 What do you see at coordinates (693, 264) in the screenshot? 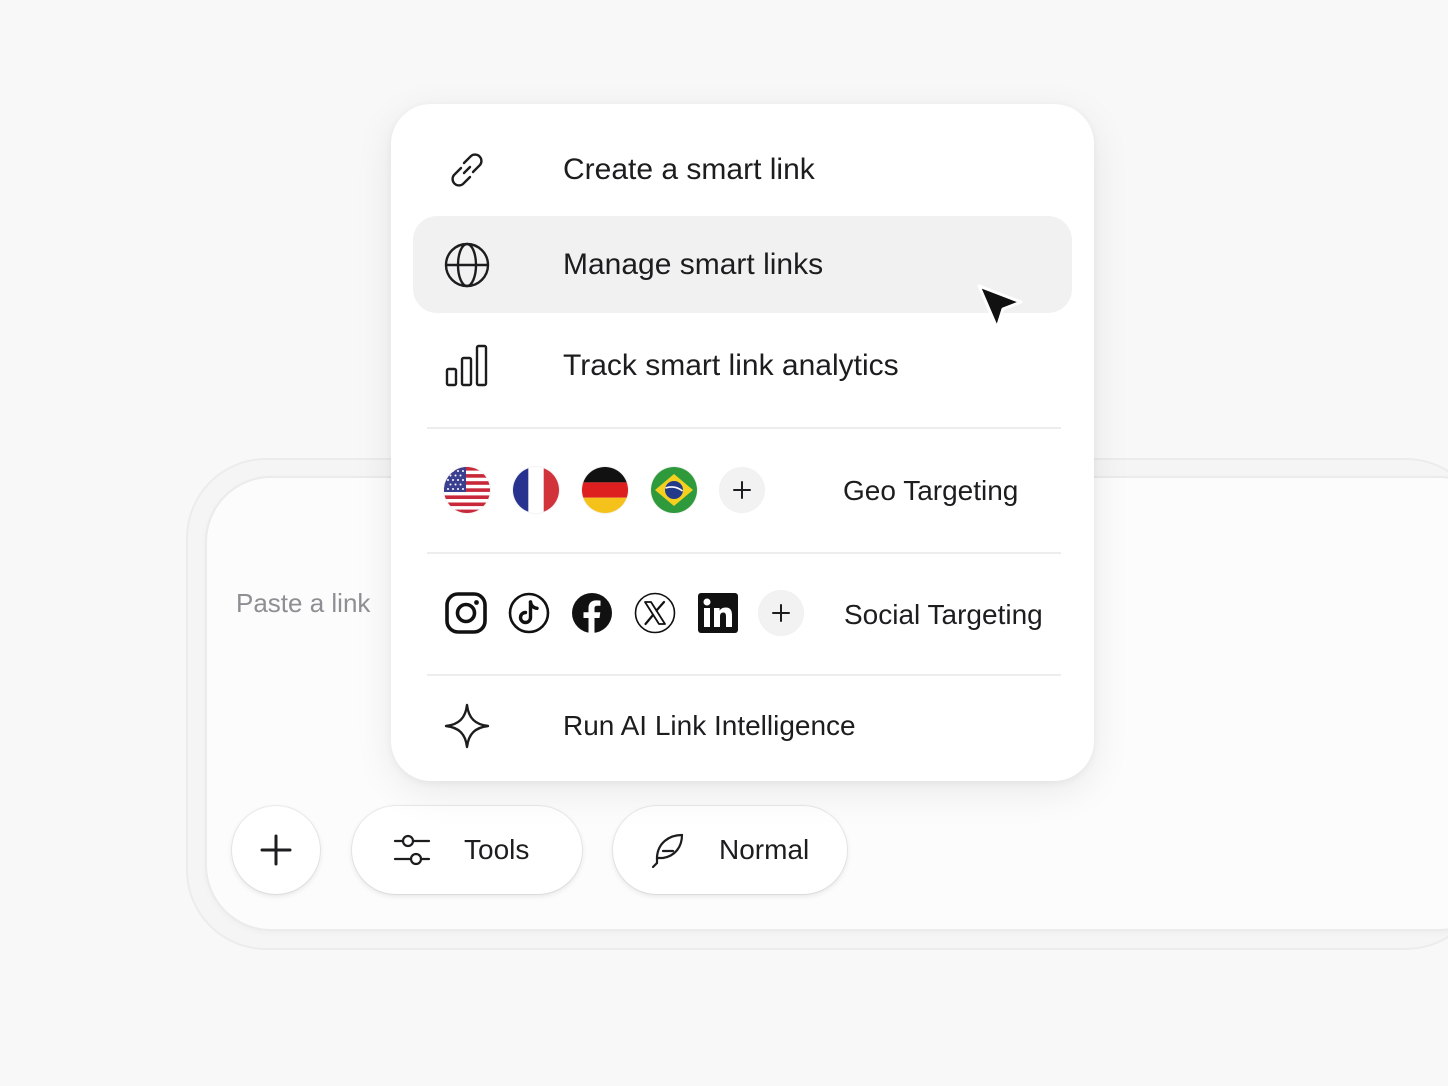
I see `menu-item-label: Manage smart links` at bounding box center [693, 264].